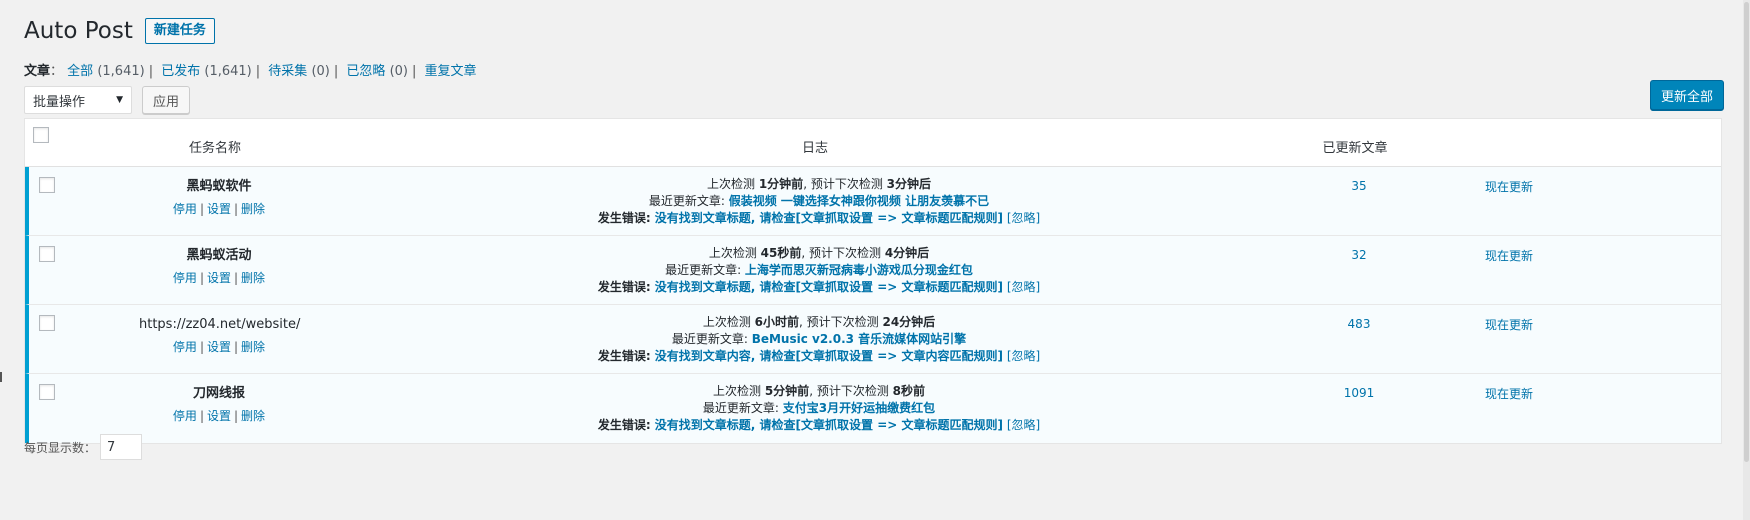 The width and height of the screenshot is (1750, 520). I want to click on log-latest-line: 最近更新文章: 假装视频 一键选择女神跟你视频 让朋友羡慕不已, so click(819, 201).